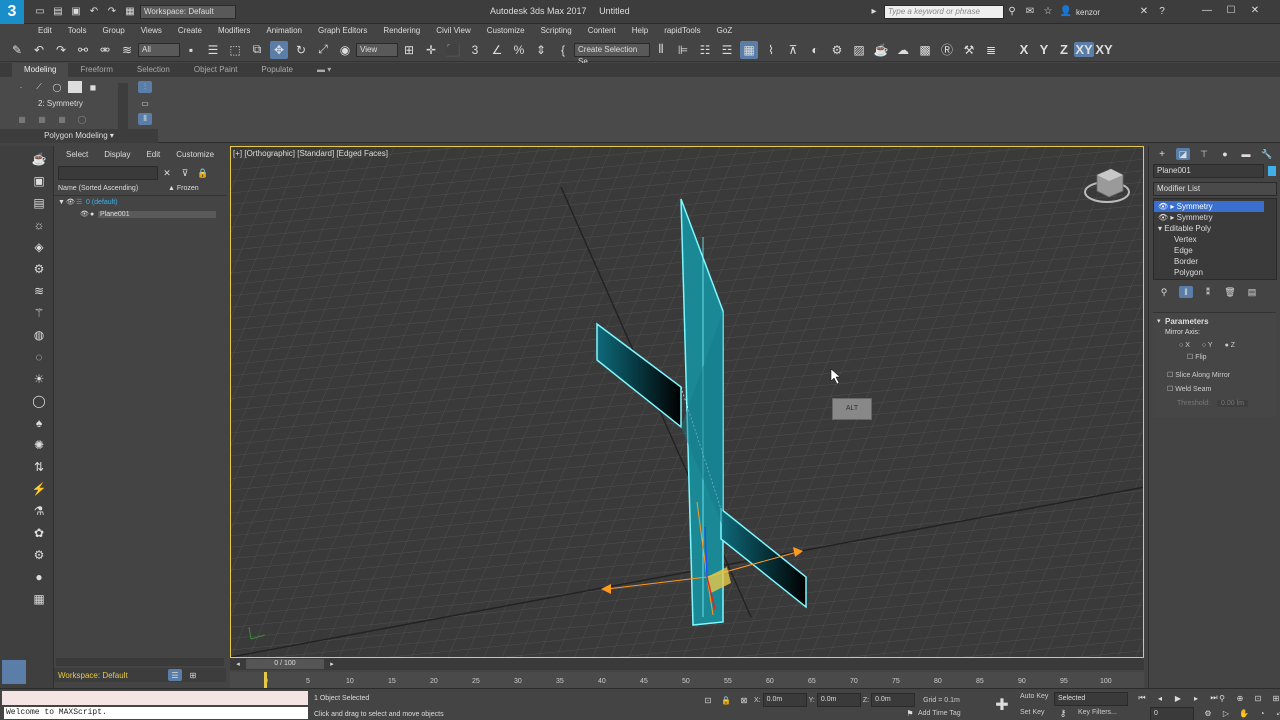 This screenshot has height=720, width=1280. Describe the element at coordinates (1214, 390) in the screenshot. I see `weld-seam-checkbox: ☐ Weld Seam` at that location.